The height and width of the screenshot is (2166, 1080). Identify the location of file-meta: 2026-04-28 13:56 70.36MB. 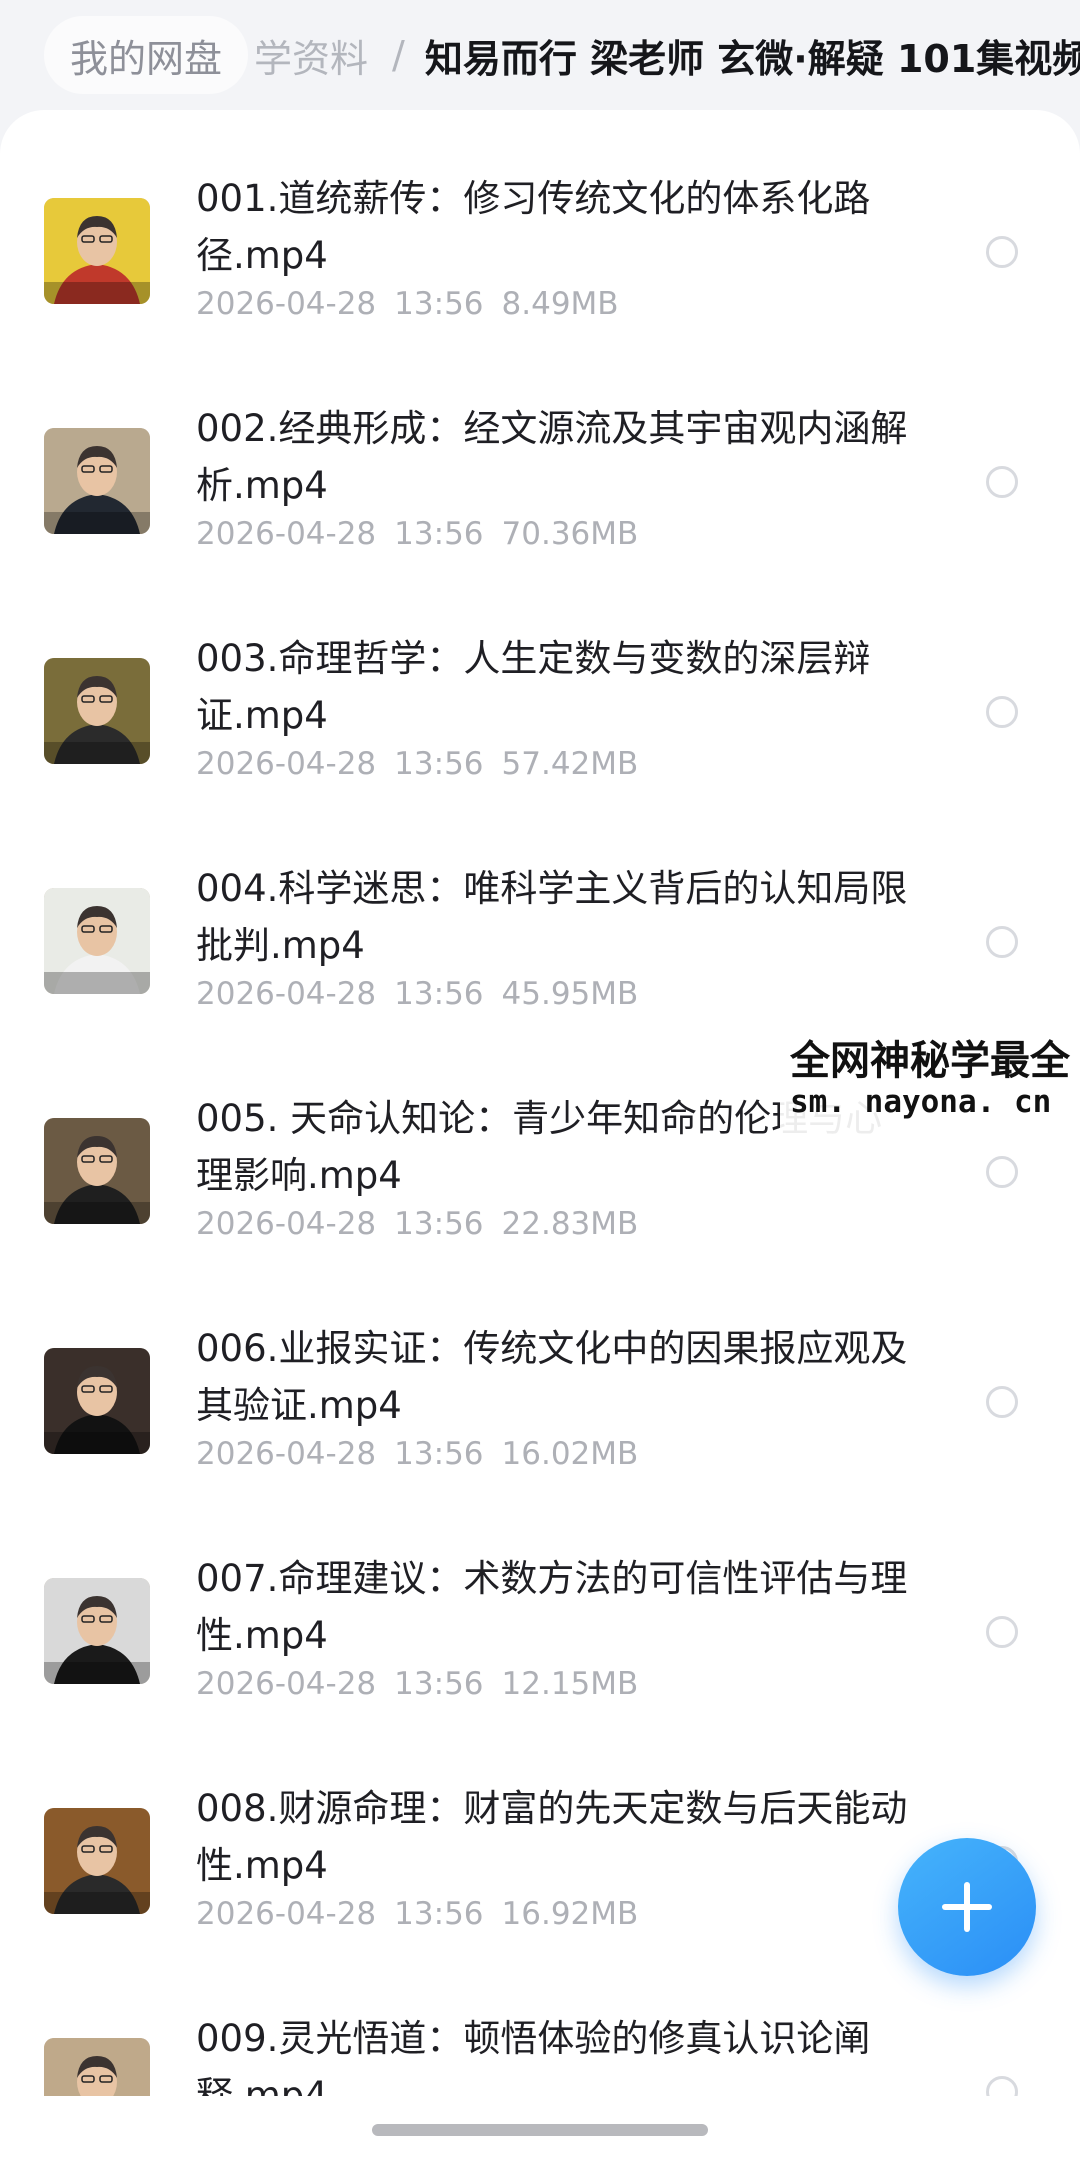
(417, 534).